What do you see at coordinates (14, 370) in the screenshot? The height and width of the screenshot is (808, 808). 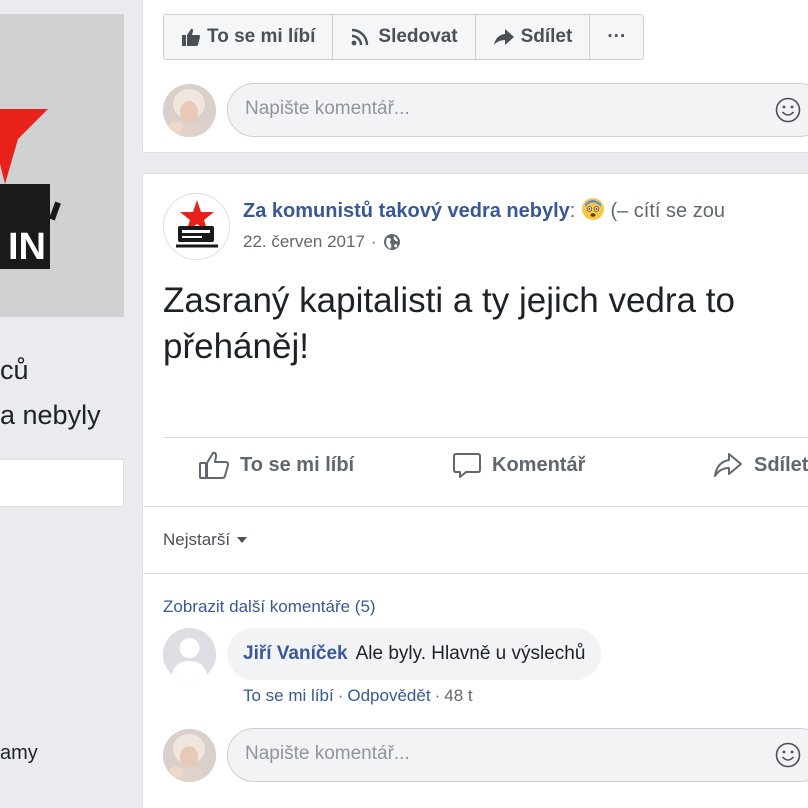 I see `page-name-line1: ců` at bounding box center [14, 370].